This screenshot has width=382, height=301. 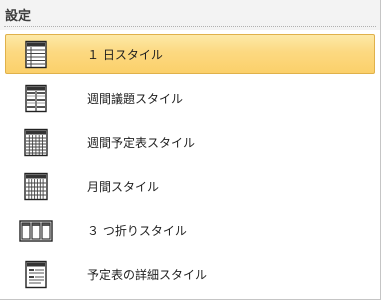 What do you see at coordinates (36, 99) in the screenshot?
I see `weekly-agenda-style-icon` at bounding box center [36, 99].